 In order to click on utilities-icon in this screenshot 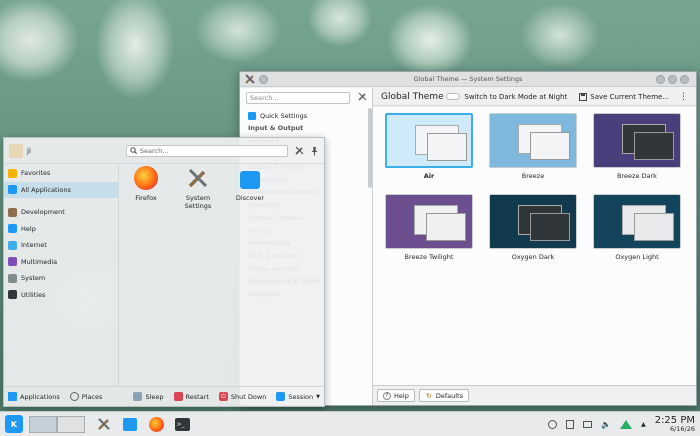, I will do `click(12, 295)`.